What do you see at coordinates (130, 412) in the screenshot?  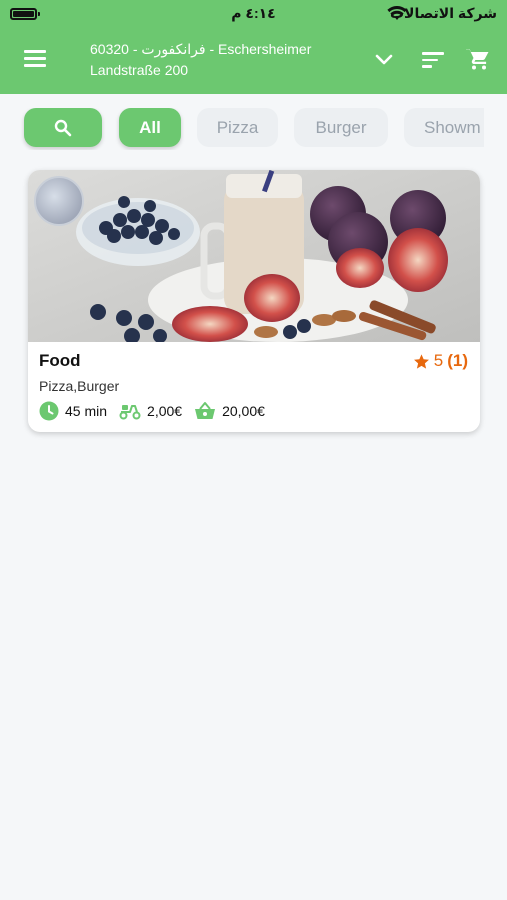 I see `scooter-icon` at bounding box center [130, 412].